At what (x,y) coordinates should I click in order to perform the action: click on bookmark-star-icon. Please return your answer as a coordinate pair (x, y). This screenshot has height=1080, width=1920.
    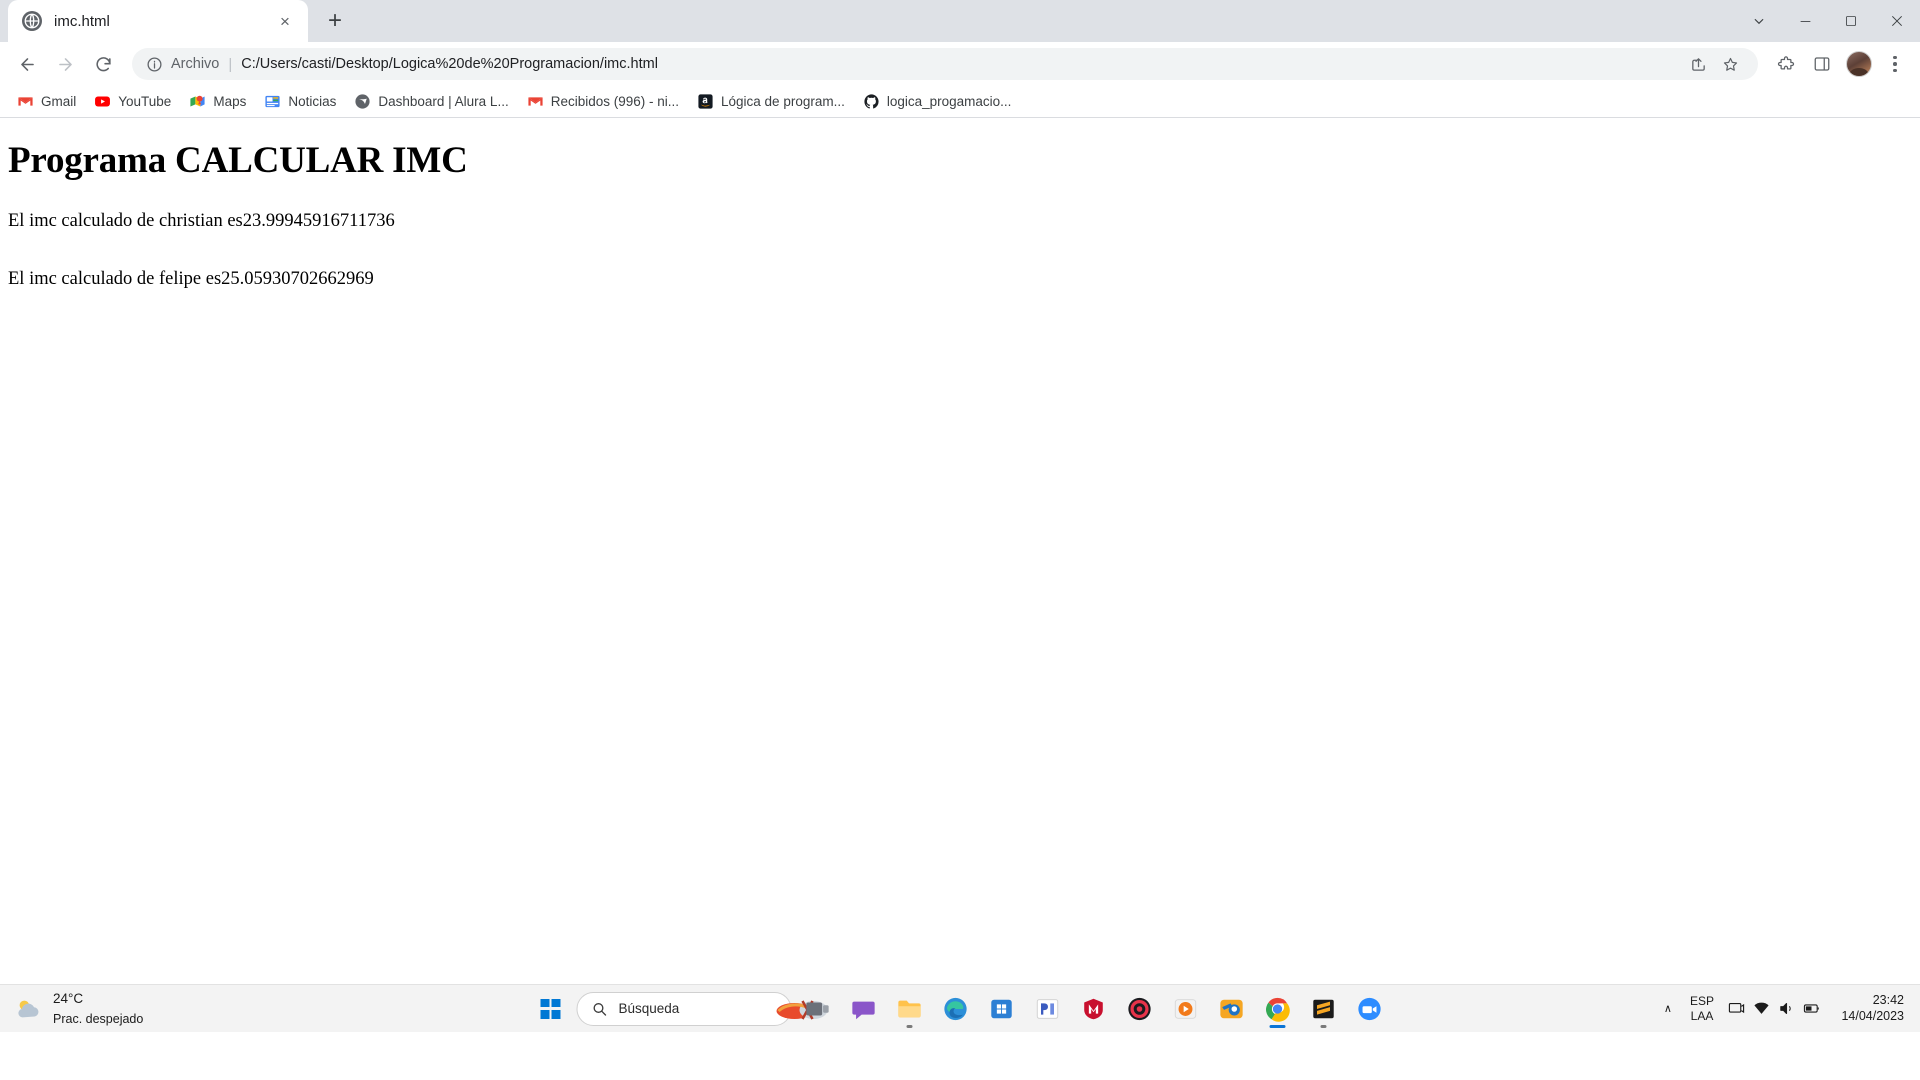
    Looking at the image, I should click on (1730, 64).